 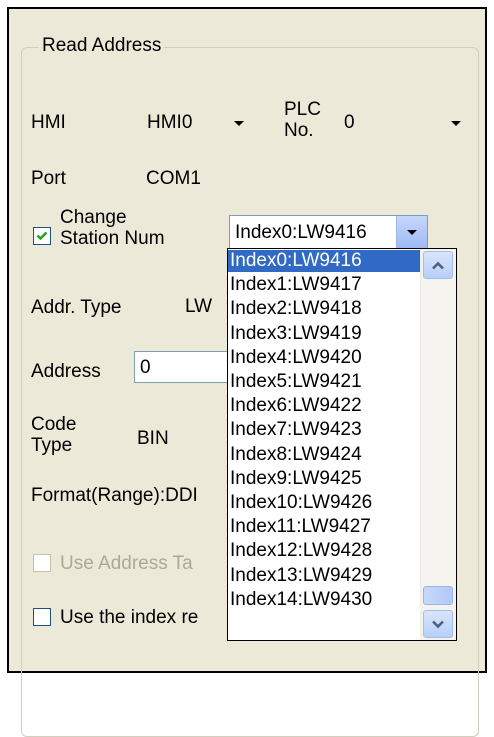 What do you see at coordinates (324, 309) in the screenshot?
I see `dropdown-option: Index2:LW9418` at bounding box center [324, 309].